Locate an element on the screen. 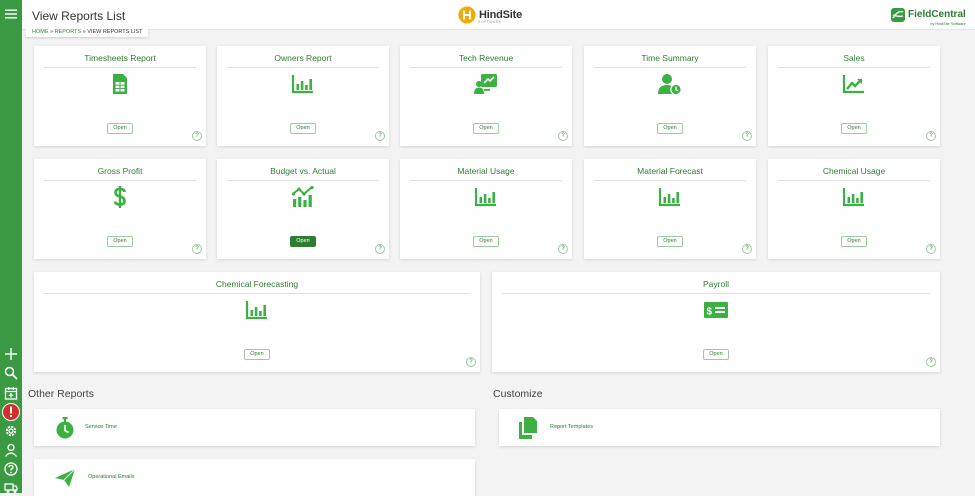 The width and height of the screenshot is (975, 496). dollar-icon is located at coordinates (119, 197).